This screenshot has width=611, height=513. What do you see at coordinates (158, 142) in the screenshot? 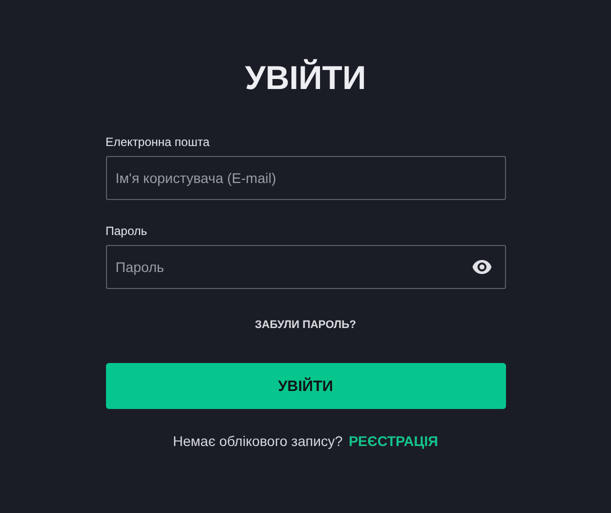
I see `field-label: Електронна пошта` at bounding box center [158, 142].